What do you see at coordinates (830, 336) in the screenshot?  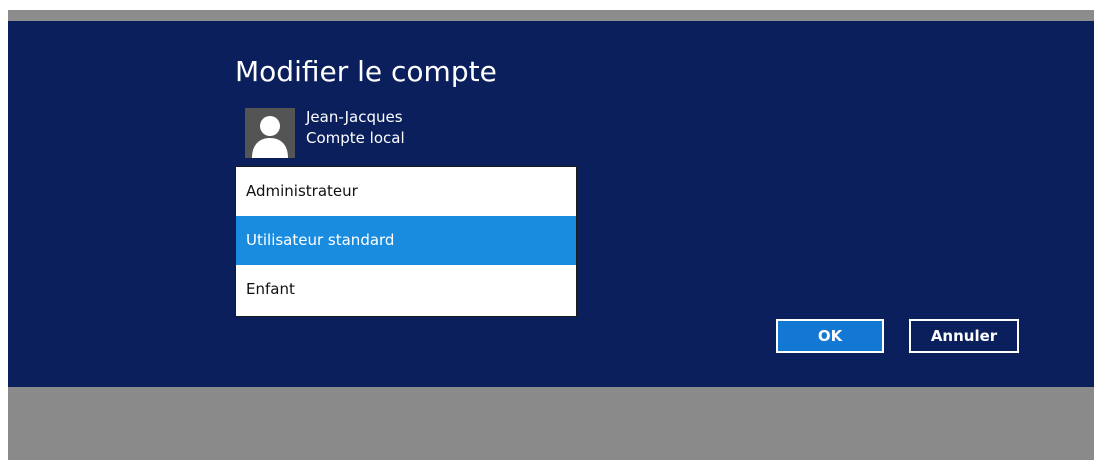 I see `ok-button: OK` at bounding box center [830, 336].